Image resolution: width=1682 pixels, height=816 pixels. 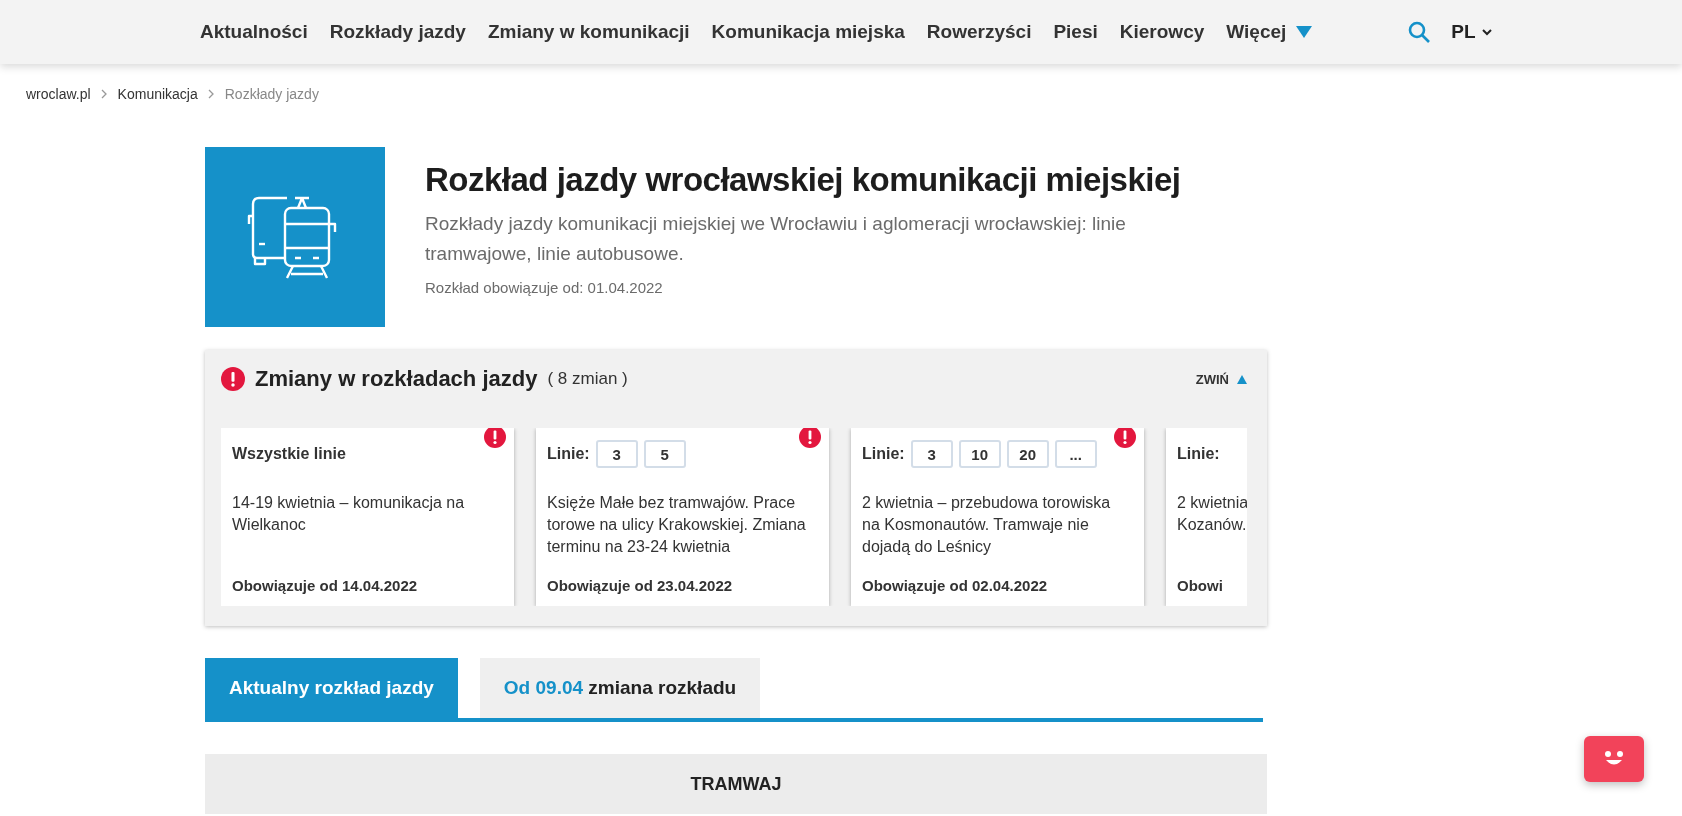 I want to click on change-description: 2 kwietnia – przebudowa torowiska na Kosmonautów. Tramwaje nie dojadą do Leśnicy, so click(x=987, y=525).